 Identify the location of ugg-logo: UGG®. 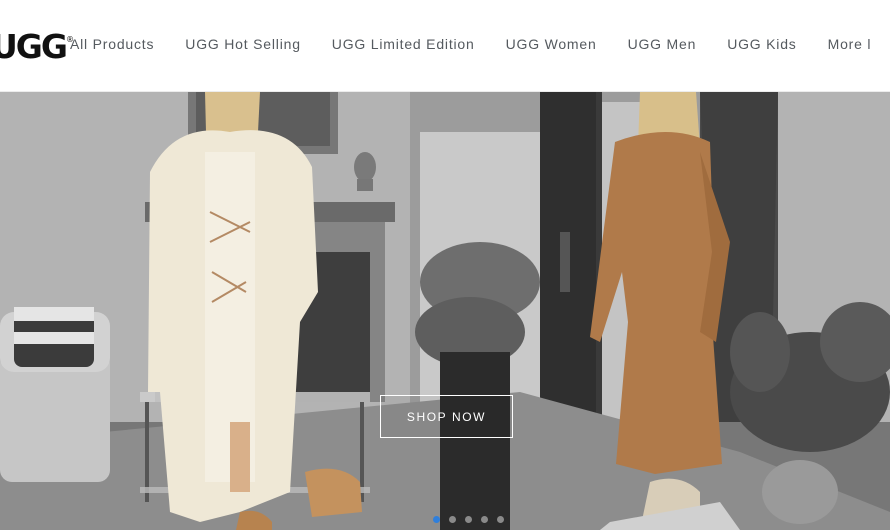
(37, 45).